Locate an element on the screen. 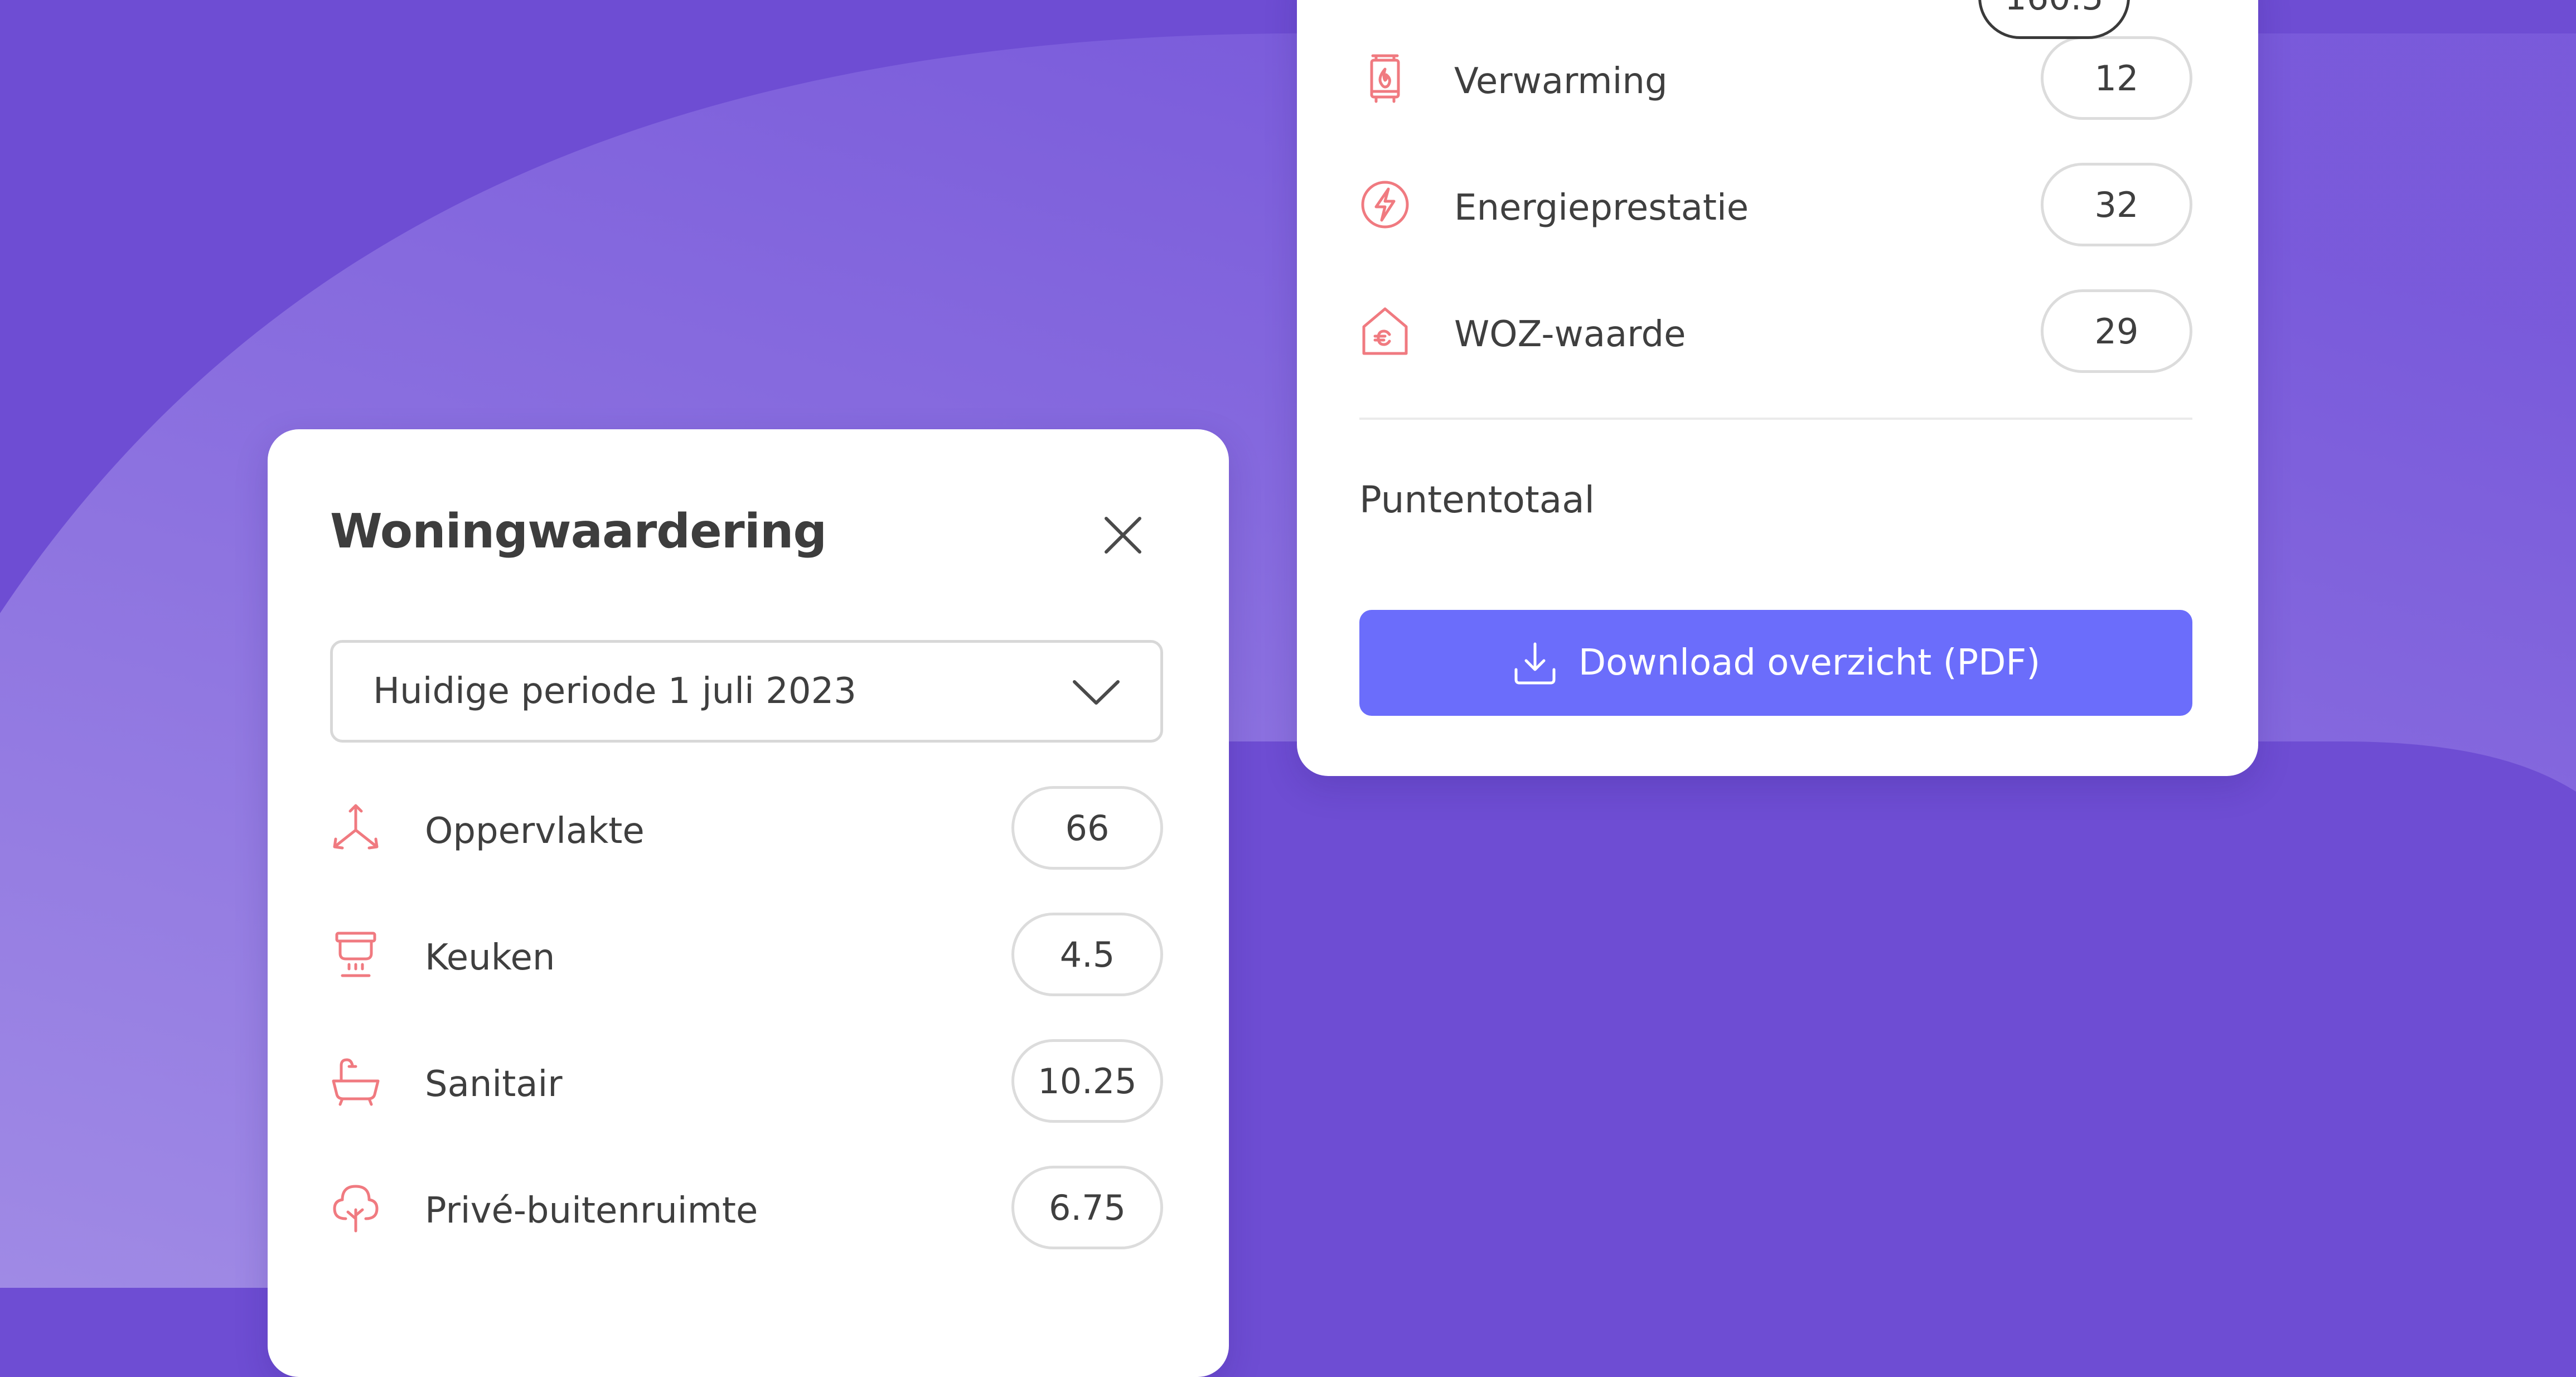  list-item-prive-buitenruimte: Privé-buitenruimte 6.75 is located at coordinates (747, 1207).